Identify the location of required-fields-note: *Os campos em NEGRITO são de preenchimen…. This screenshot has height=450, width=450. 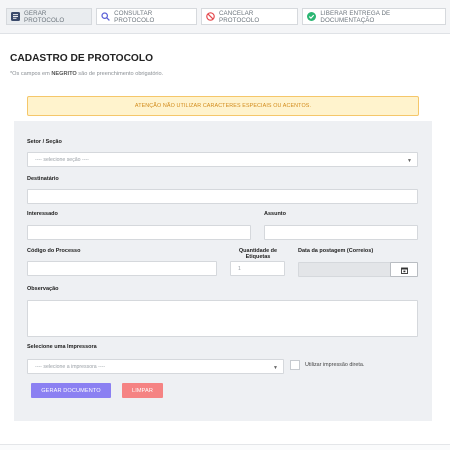
(86, 74).